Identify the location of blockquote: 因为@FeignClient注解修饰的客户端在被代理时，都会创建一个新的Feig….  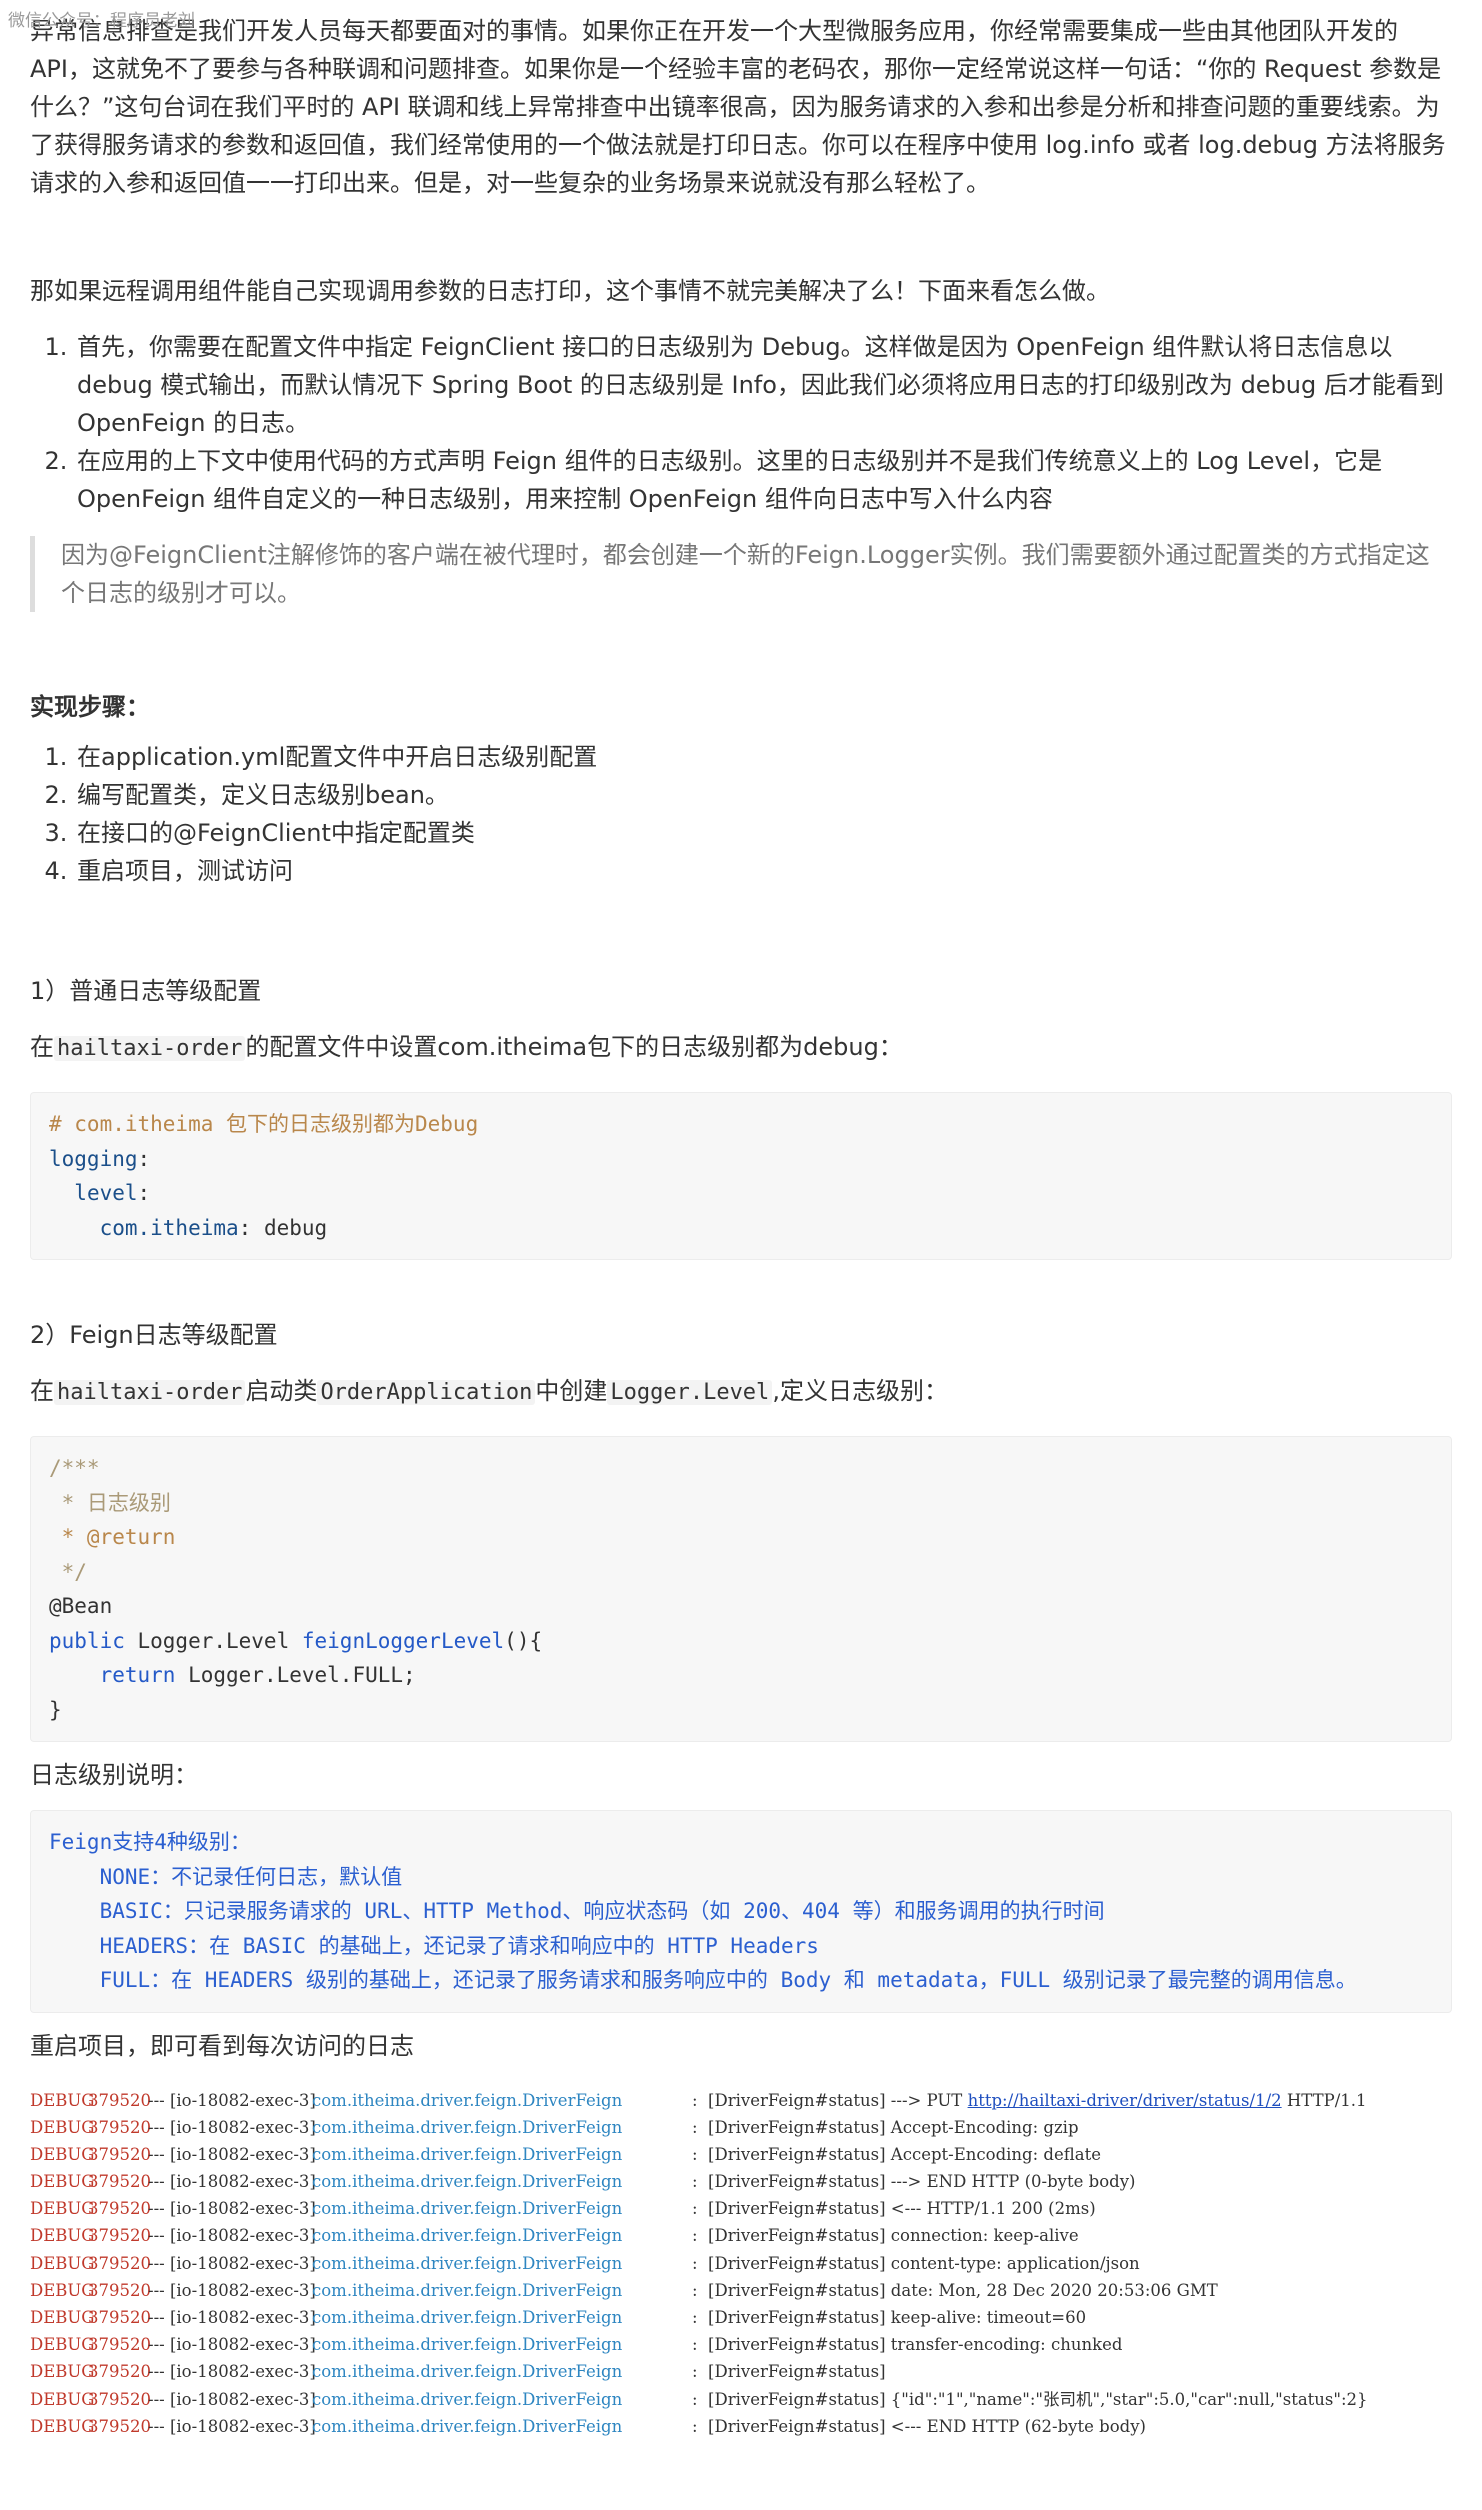
(741, 574).